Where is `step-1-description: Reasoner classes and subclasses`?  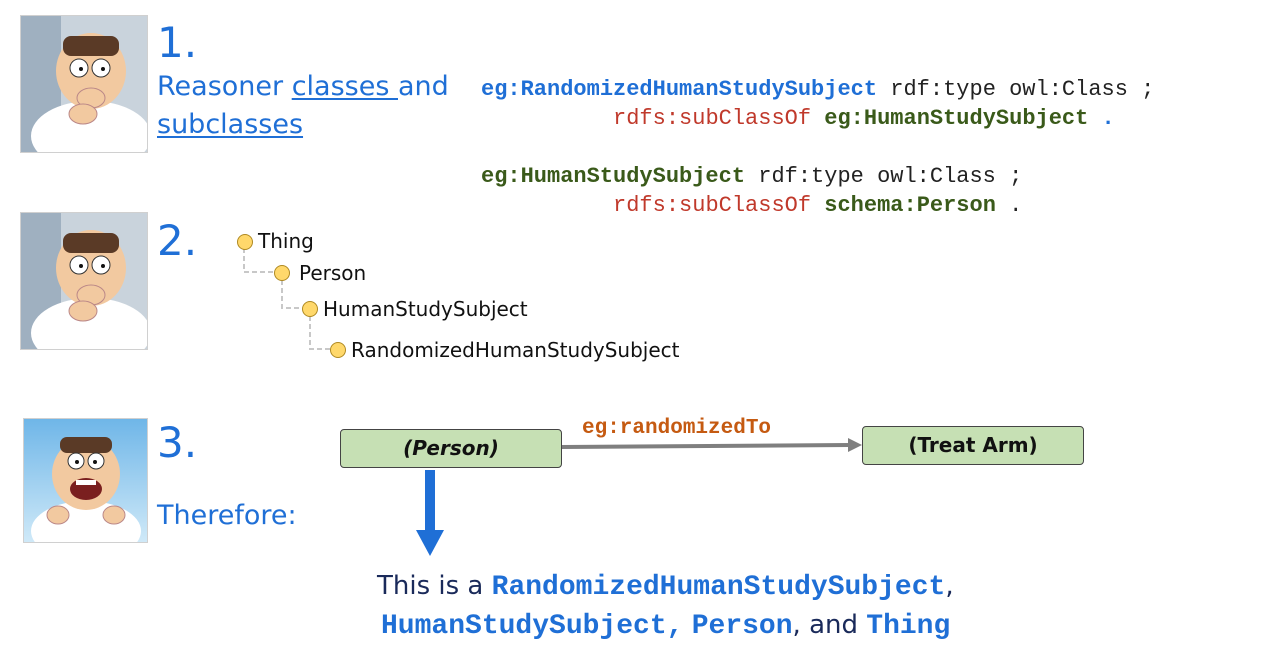 step-1-description: Reasoner classes and subclasses is located at coordinates (307, 106).